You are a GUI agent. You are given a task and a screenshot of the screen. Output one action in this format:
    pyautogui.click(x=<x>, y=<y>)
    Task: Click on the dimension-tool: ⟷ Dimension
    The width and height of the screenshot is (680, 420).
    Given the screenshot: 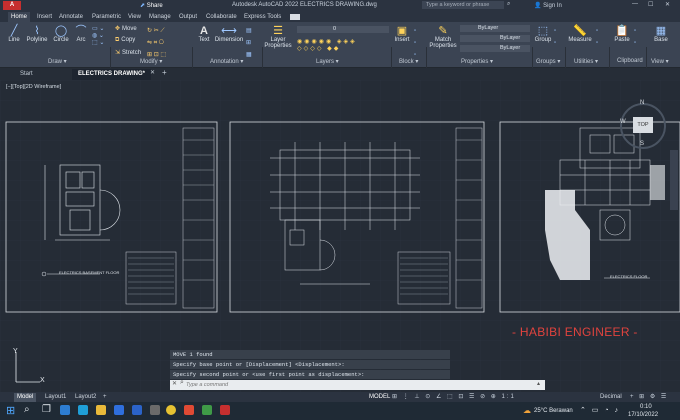 What is the action you would take?
    pyautogui.click(x=229, y=34)
    